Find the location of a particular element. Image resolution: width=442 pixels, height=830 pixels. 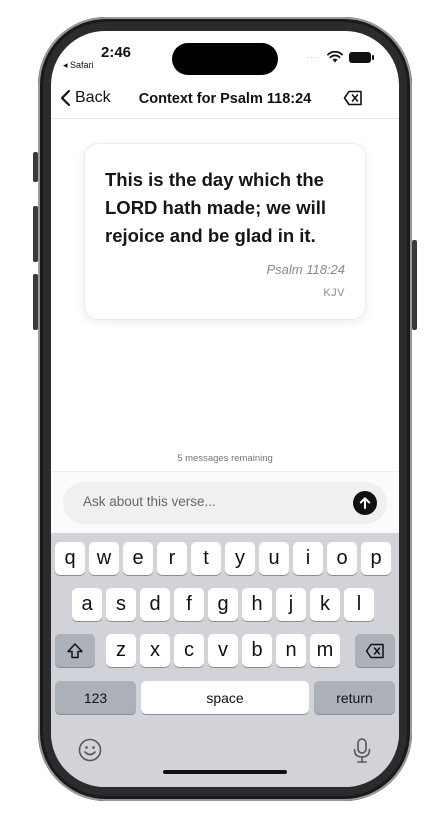

shift-key is located at coordinates (75, 650).